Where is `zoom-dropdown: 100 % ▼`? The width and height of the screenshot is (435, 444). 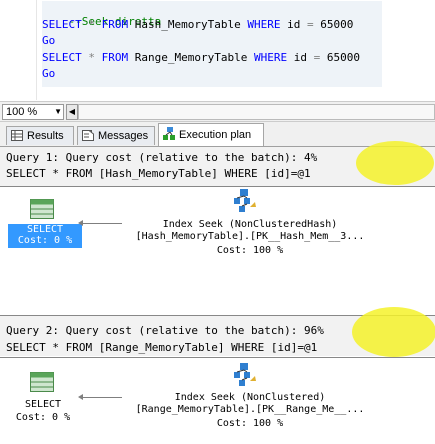 zoom-dropdown: 100 % ▼ is located at coordinates (33, 112).